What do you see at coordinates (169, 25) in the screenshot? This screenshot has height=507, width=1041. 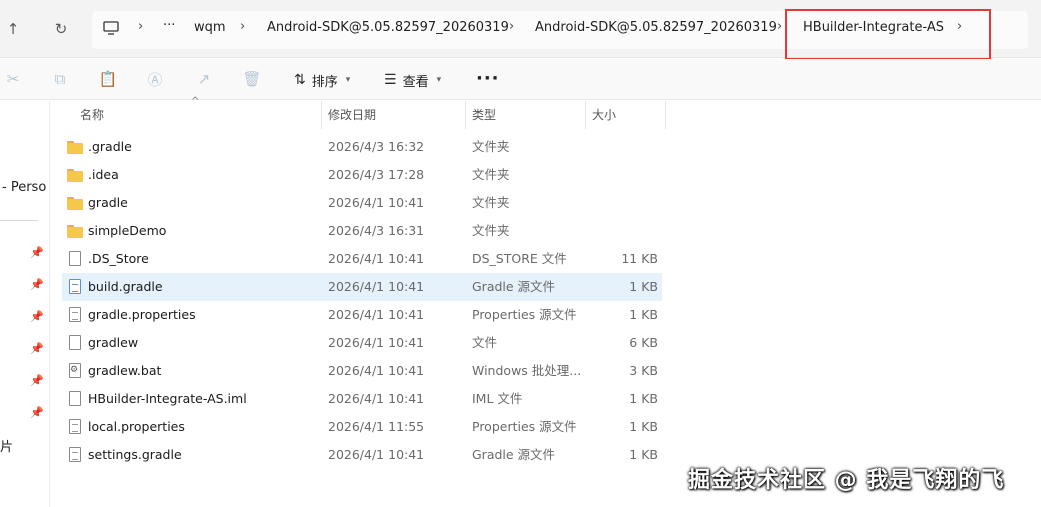 I see `breadcrumb-more: ···` at bounding box center [169, 25].